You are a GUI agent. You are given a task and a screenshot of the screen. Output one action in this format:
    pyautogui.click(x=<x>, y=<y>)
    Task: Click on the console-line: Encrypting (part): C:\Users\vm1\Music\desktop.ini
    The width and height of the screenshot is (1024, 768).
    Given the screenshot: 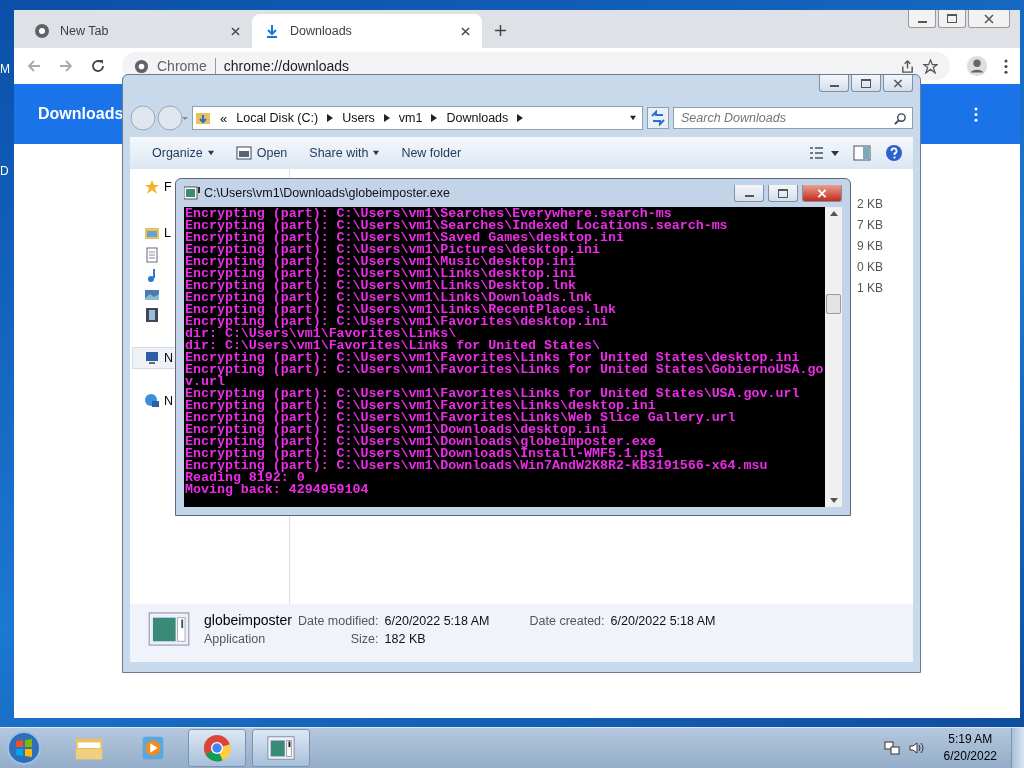 What is the action you would take?
    pyautogui.click(x=380, y=262)
    